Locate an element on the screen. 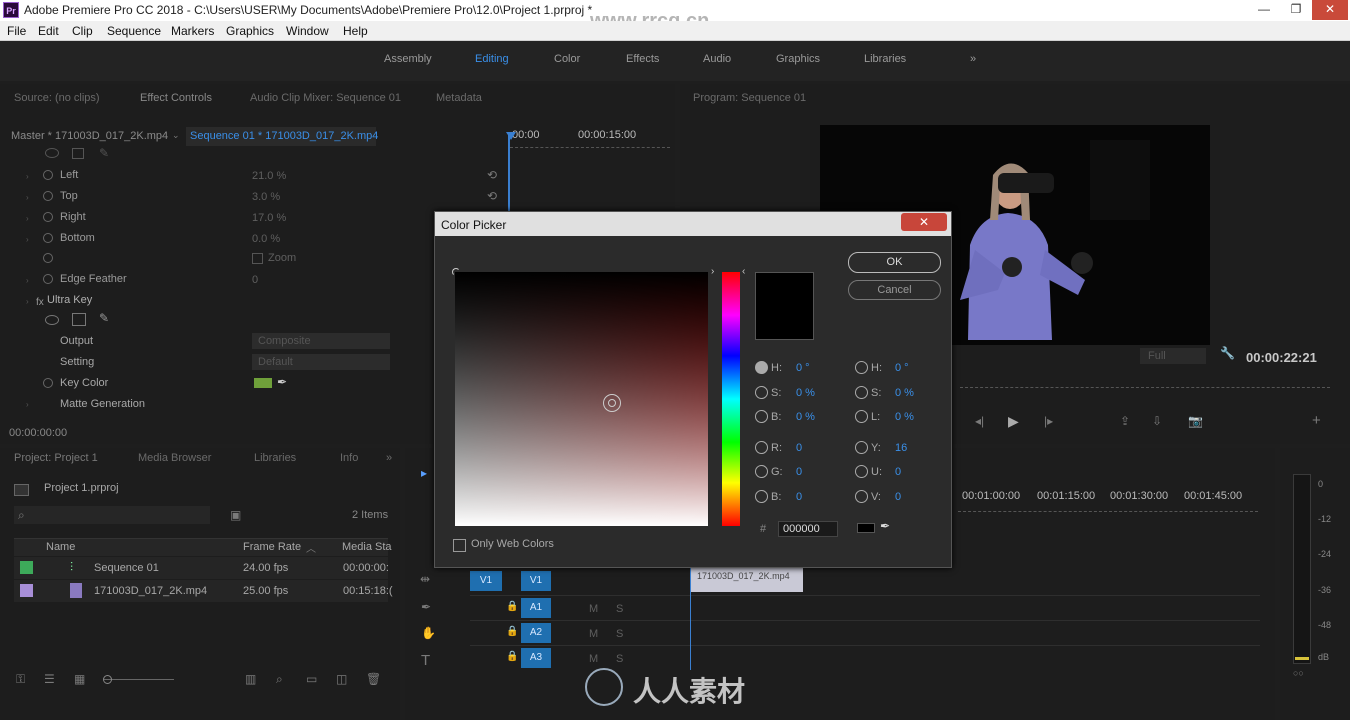 The width and height of the screenshot is (1350, 720). reset-left-icon: ⟲ is located at coordinates (492, 175).